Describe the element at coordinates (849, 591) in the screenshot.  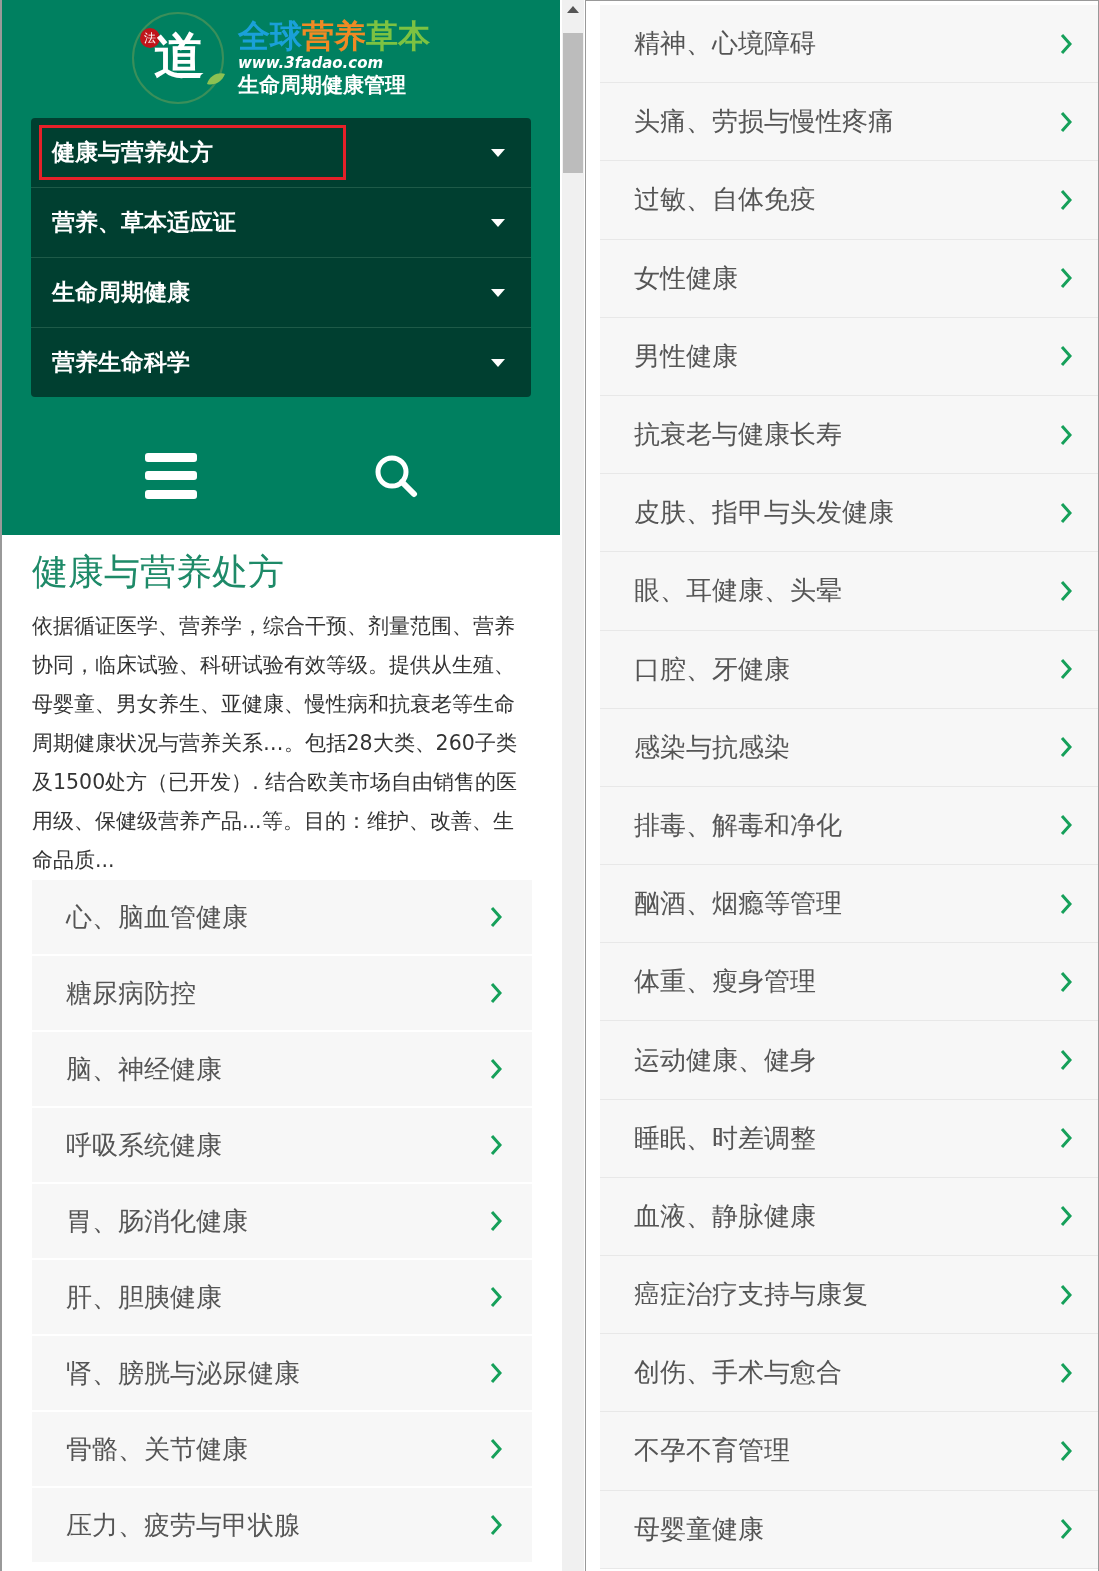
I see `category-item: 眼、耳健康、头晕` at that location.